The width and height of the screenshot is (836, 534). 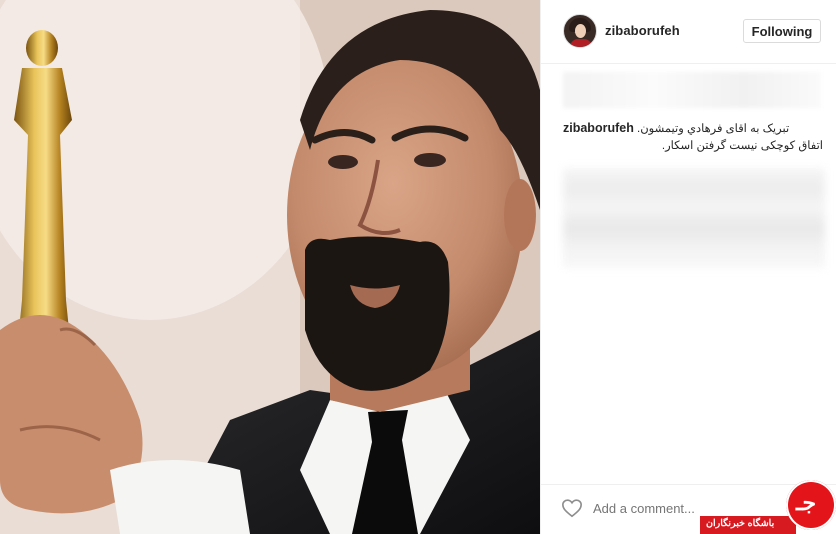 I want to click on username-link: ziba​borufeh, so click(x=642, y=30).